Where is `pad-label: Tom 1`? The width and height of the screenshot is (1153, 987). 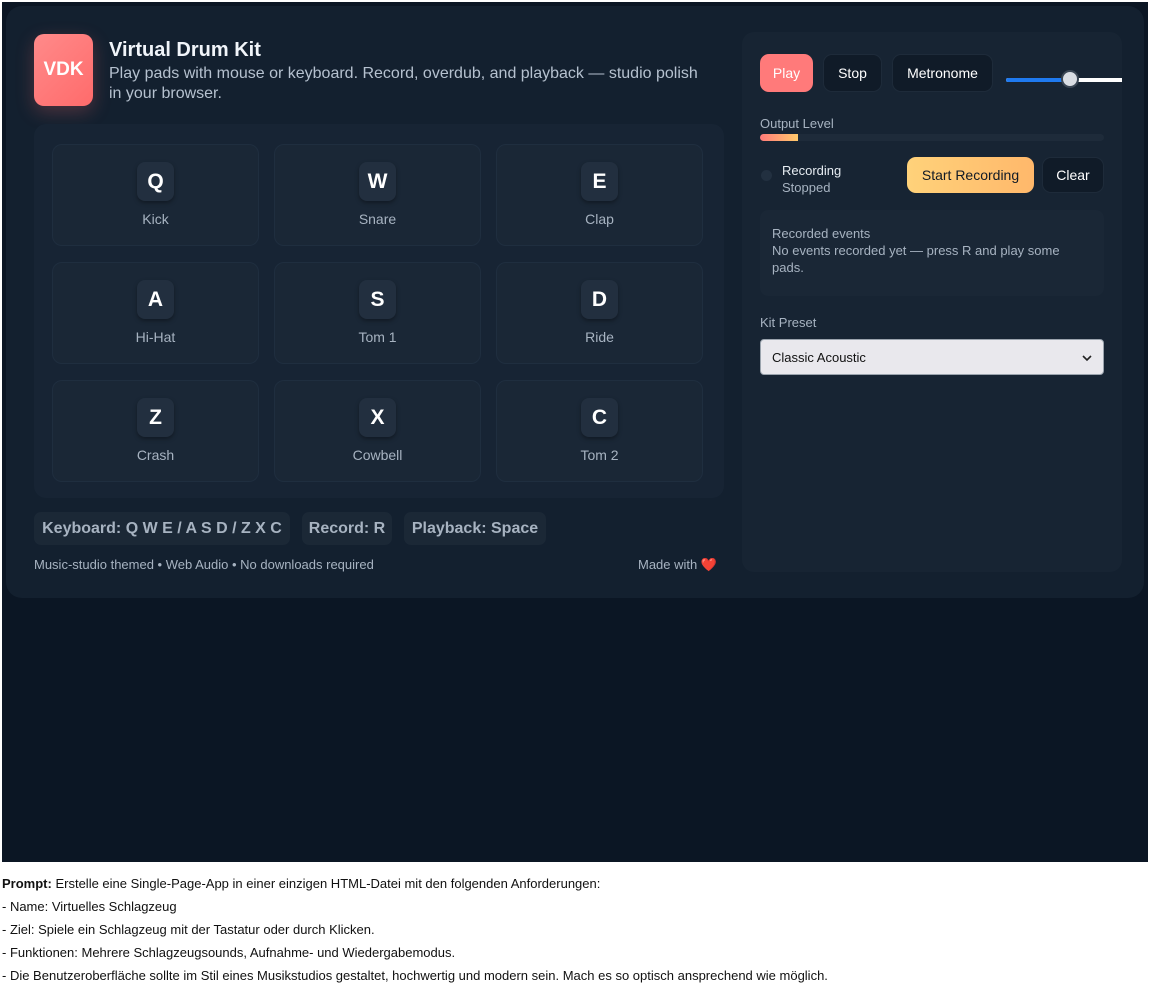 pad-label: Tom 1 is located at coordinates (377, 337).